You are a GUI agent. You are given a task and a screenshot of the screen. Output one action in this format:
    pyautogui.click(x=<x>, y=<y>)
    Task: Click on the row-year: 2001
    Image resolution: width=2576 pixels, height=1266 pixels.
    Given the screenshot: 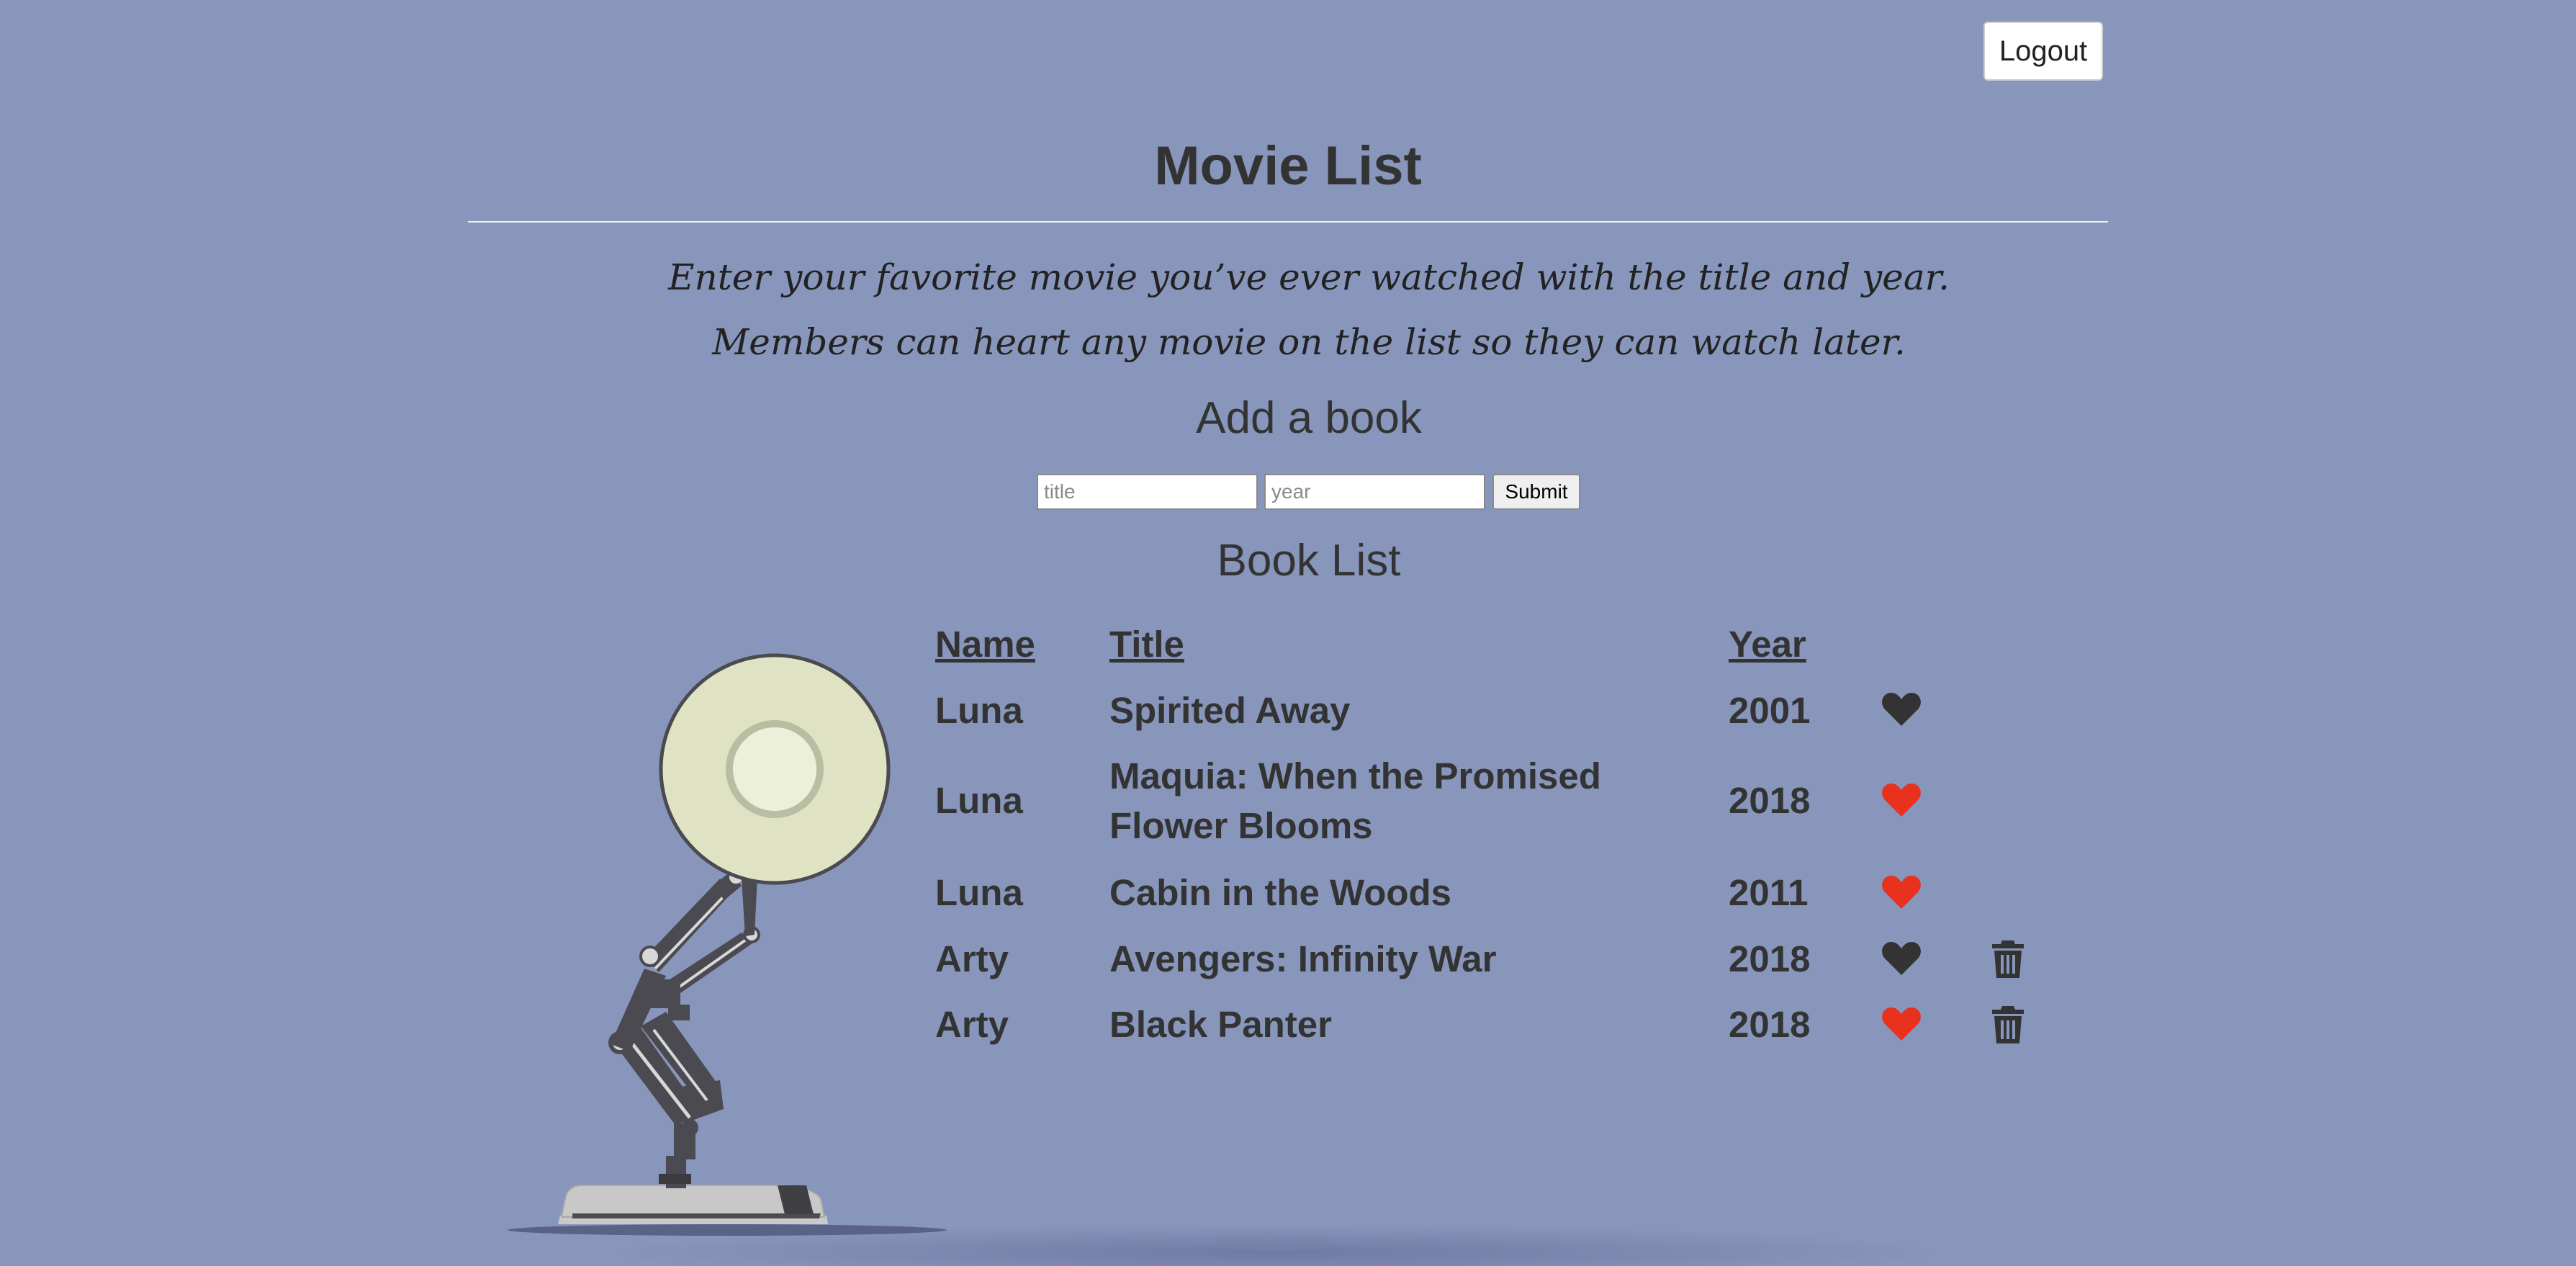 What is the action you would take?
    pyautogui.click(x=1770, y=710)
    